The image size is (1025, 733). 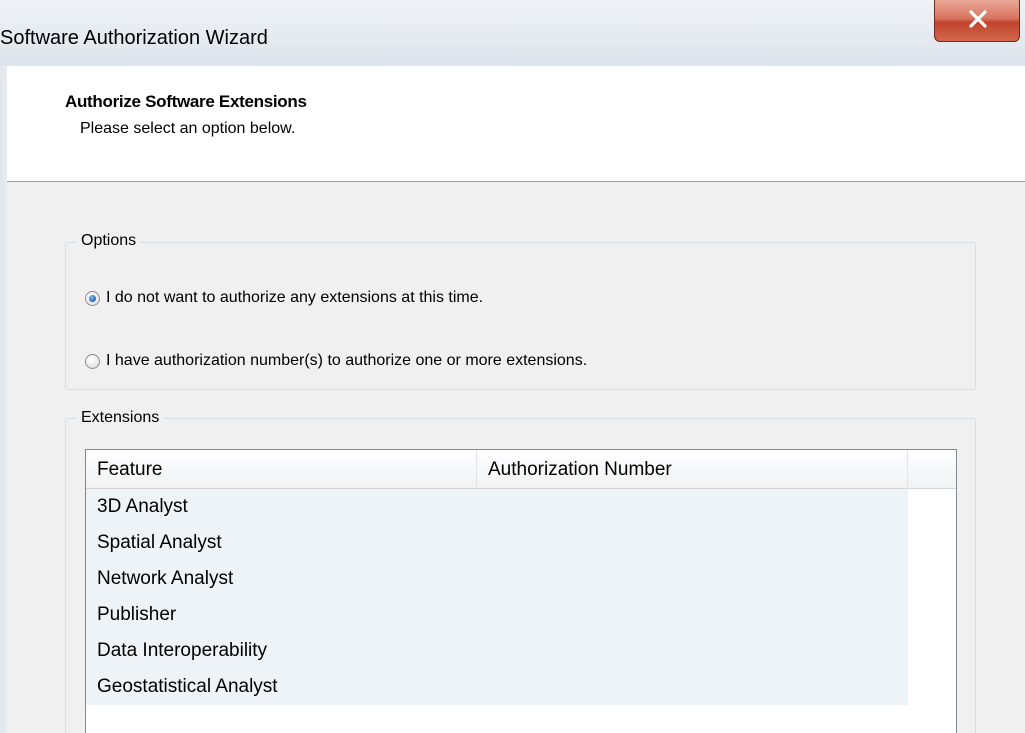 What do you see at coordinates (281, 507) in the screenshot?
I see `cell-feature: 3D Analyst` at bounding box center [281, 507].